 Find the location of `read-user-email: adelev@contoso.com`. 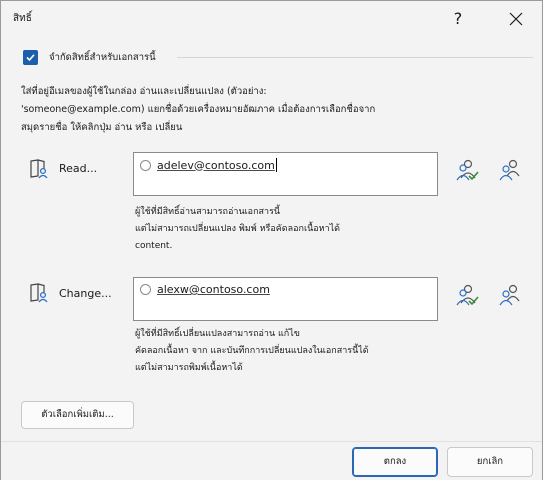

read-user-email: adelev@contoso.com is located at coordinates (216, 165).